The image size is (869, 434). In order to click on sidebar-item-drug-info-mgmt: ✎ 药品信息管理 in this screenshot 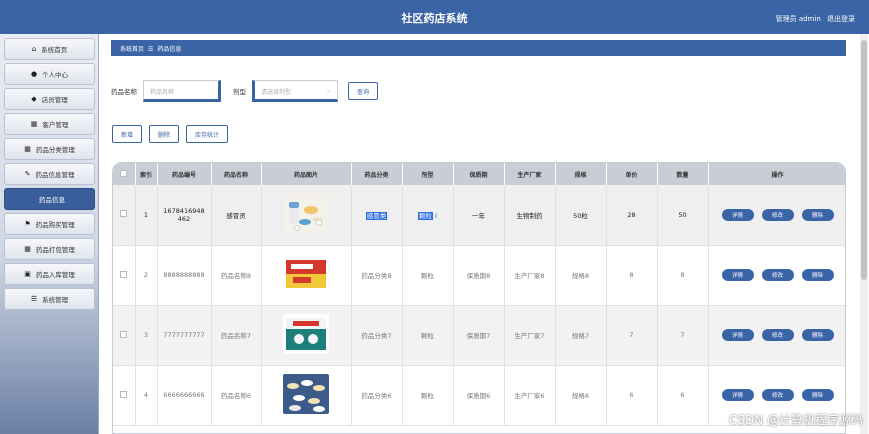, I will do `click(49, 174)`.